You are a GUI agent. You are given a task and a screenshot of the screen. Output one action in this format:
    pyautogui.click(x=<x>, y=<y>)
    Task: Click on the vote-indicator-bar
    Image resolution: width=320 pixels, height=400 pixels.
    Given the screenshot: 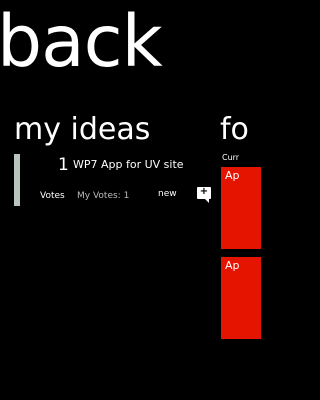 What is the action you would take?
    pyautogui.click(x=17, y=180)
    